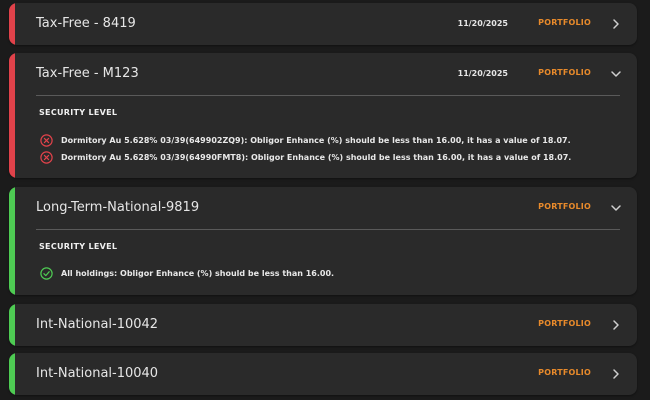  I want to click on portfolio-card: Int-National-10042 PORTFOLIO, so click(323, 325).